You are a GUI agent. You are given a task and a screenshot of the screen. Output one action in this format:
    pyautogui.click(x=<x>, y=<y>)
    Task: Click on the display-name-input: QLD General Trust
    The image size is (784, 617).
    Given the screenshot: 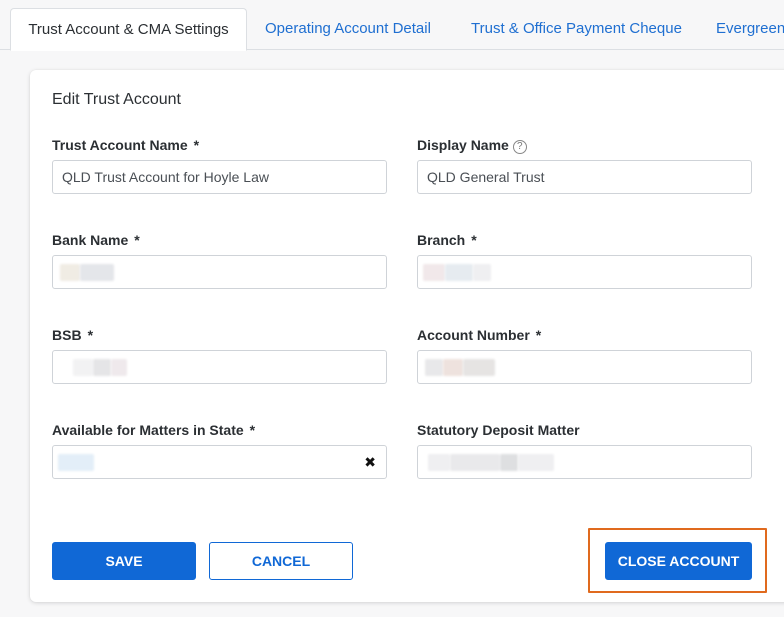 What is the action you would take?
    pyautogui.click(x=584, y=177)
    